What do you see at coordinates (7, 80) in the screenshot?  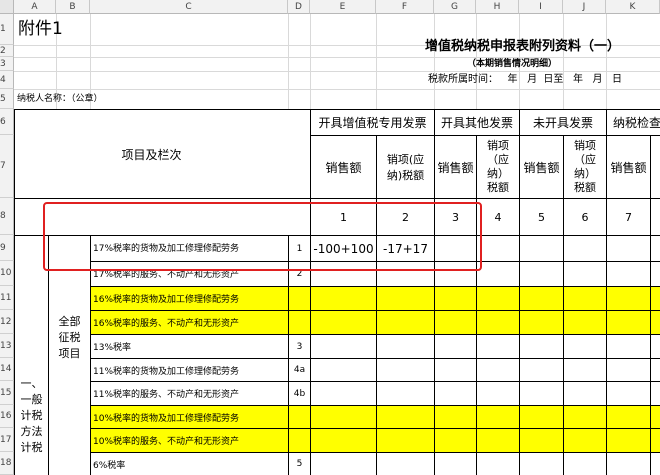 I see `row-header: 4` at bounding box center [7, 80].